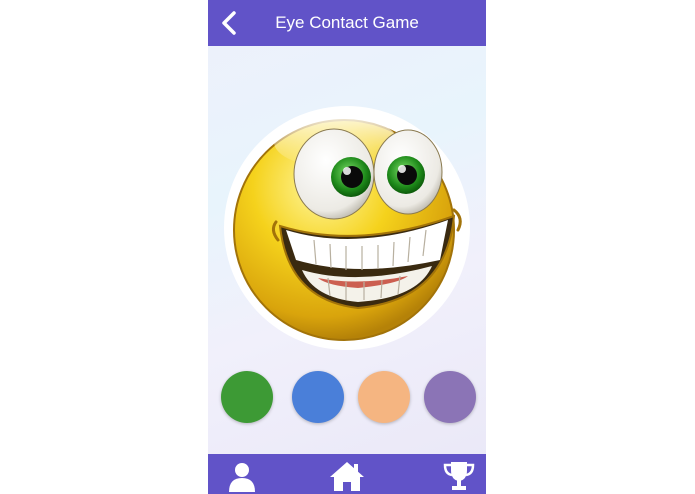 This screenshot has width=695, height=494. I want to click on top-bar: Eye Contact Game, so click(347, 23).